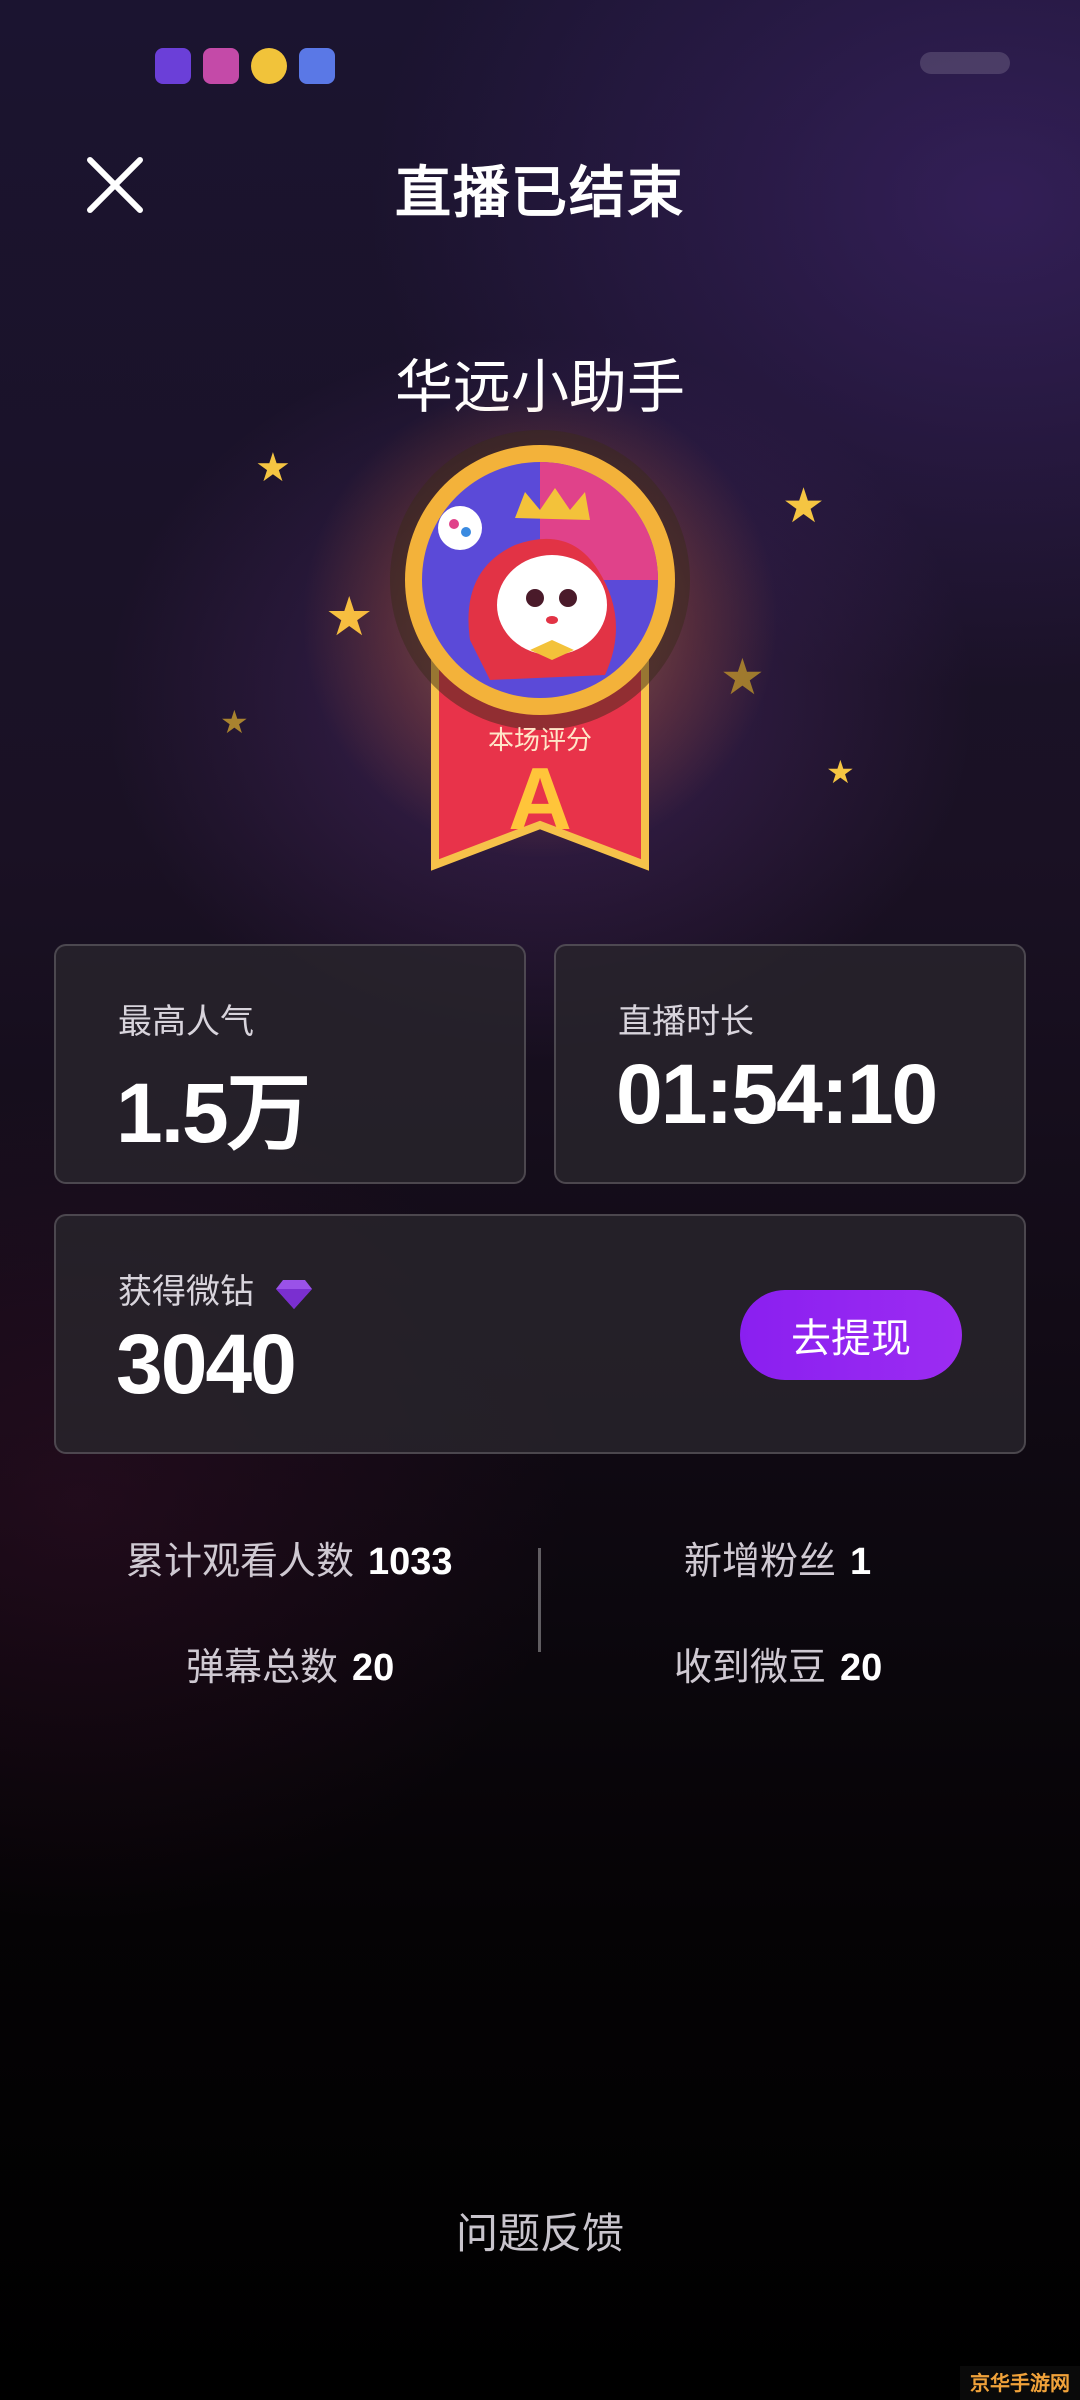  What do you see at coordinates (750, 1667) in the screenshot?
I see `beans-received-label: 收到微豆` at bounding box center [750, 1667].